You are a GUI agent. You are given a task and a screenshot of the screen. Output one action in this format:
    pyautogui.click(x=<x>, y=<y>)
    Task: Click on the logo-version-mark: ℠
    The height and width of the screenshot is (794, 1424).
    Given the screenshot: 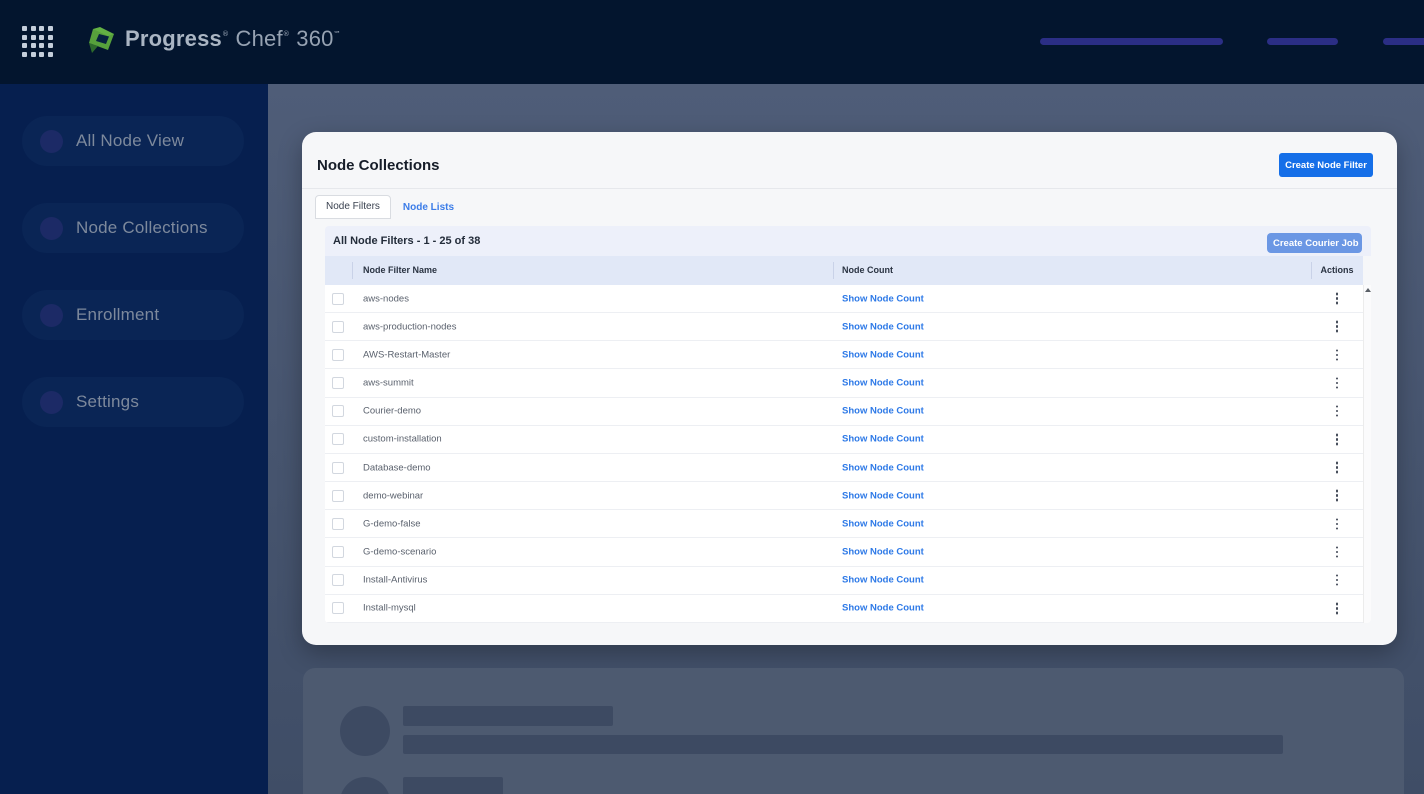 What is the action you would take?
    pyautogui.click(x=337, y=34)
    